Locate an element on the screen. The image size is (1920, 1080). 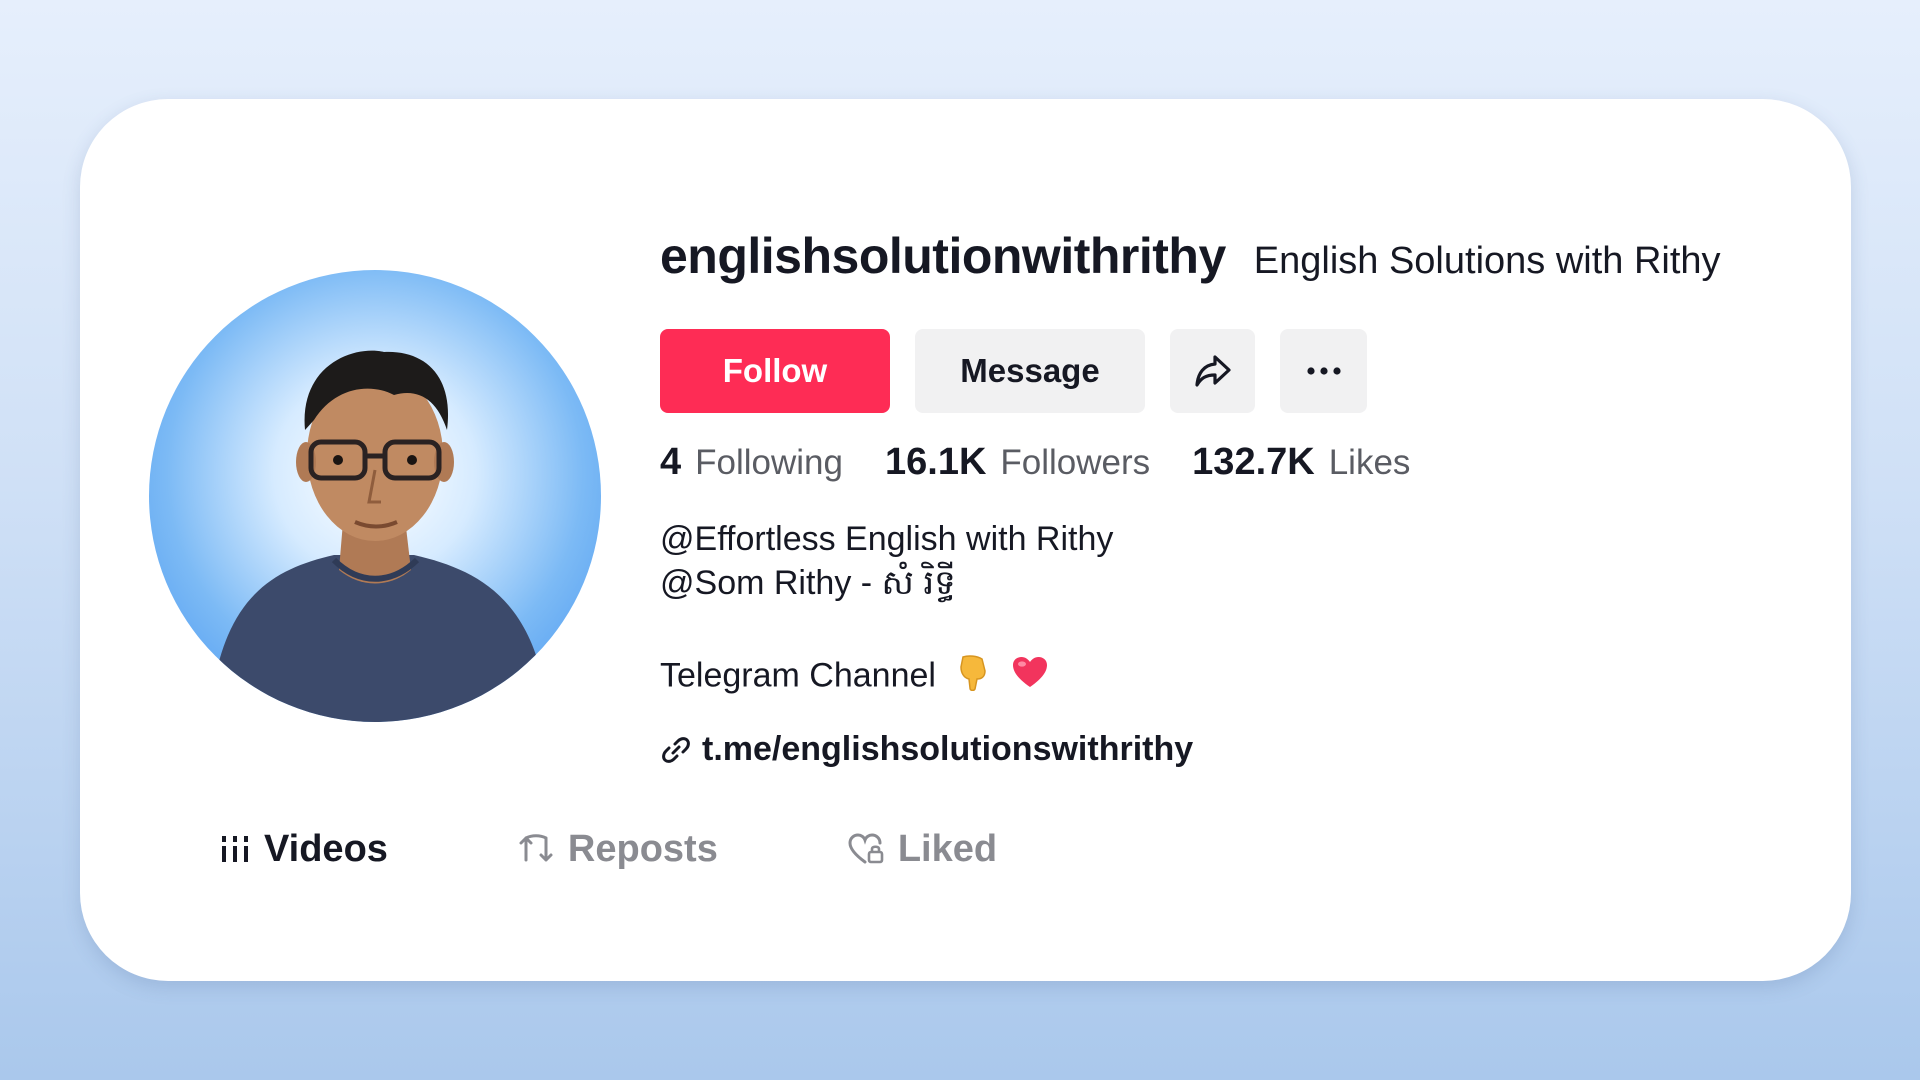
followers-label: Followers is located at coordinates (1075, 463).